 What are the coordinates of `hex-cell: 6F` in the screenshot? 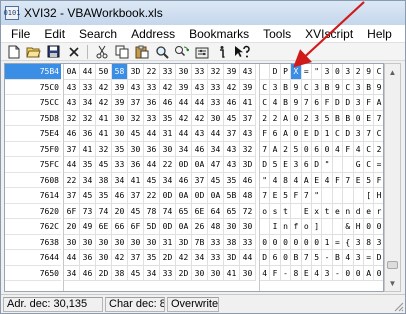 It's located at (72, 211).